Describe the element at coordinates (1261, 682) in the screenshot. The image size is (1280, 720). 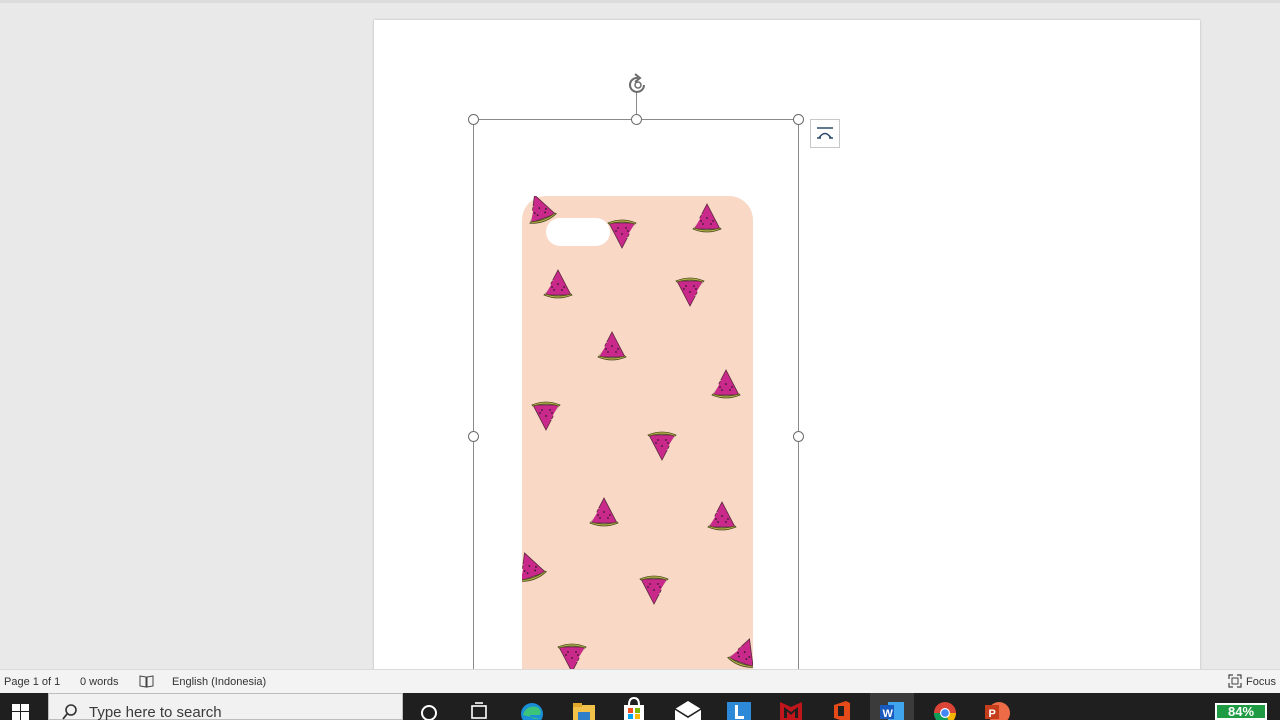
I see `focus-button: Focus` at that location.